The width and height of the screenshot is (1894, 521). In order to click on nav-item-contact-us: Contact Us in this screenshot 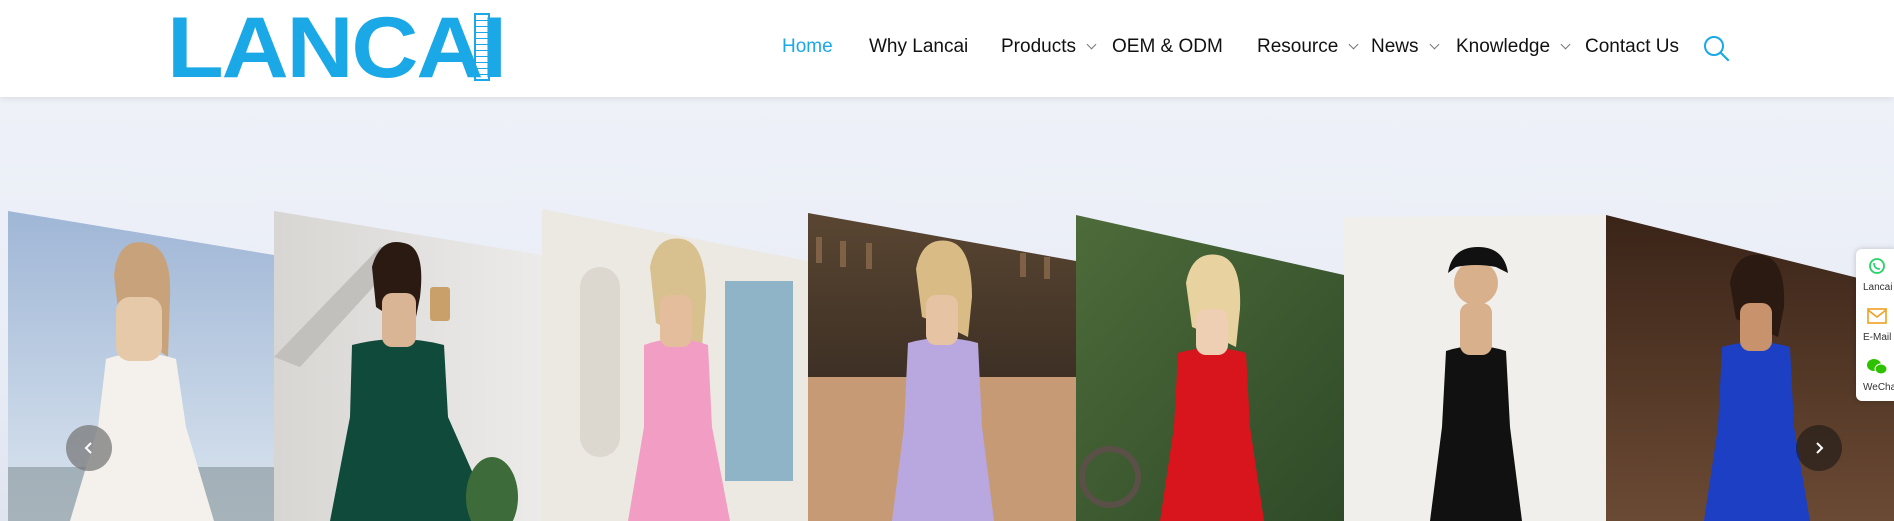, I will do `click(1632, 47)`.